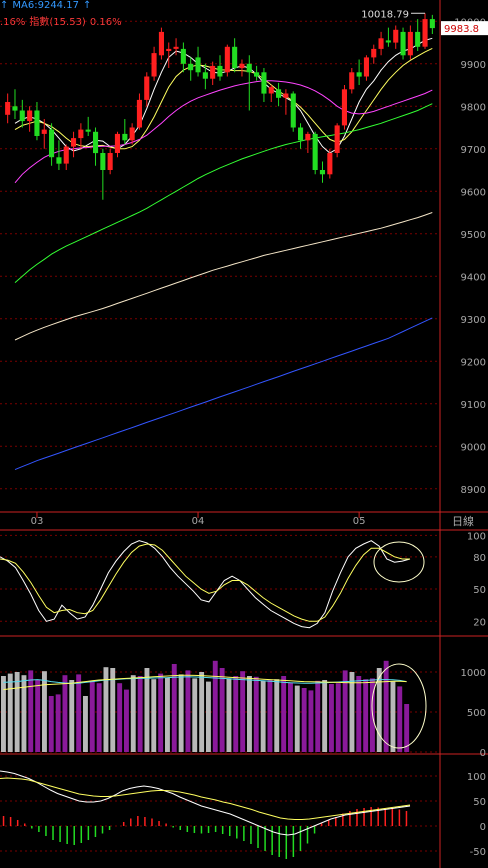  Describe the element at coordinates (479, 590) in the screenshot. I see `y-tick-label: 50` at that location.